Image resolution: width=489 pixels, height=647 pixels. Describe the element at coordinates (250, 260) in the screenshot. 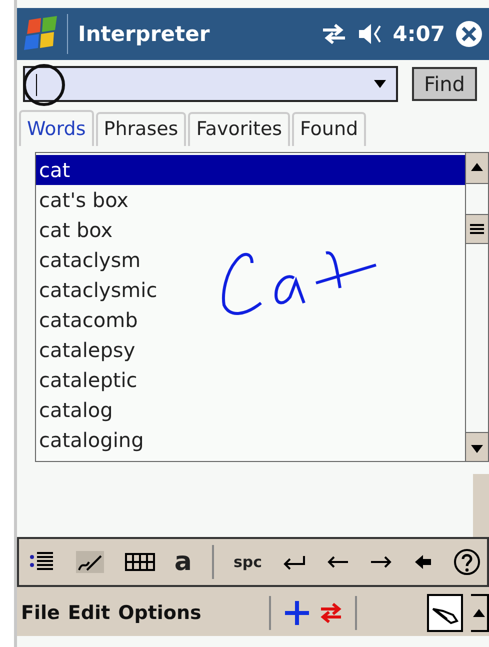

I see `word-list-item: cataclysm` at that location.